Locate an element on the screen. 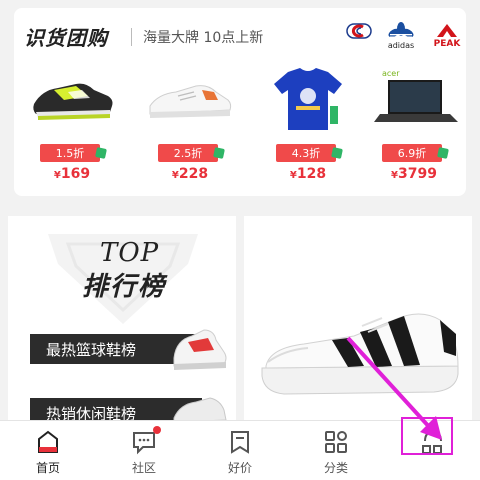 The image size is (480, 480). champion-logo is located at coordinates (359, 39).